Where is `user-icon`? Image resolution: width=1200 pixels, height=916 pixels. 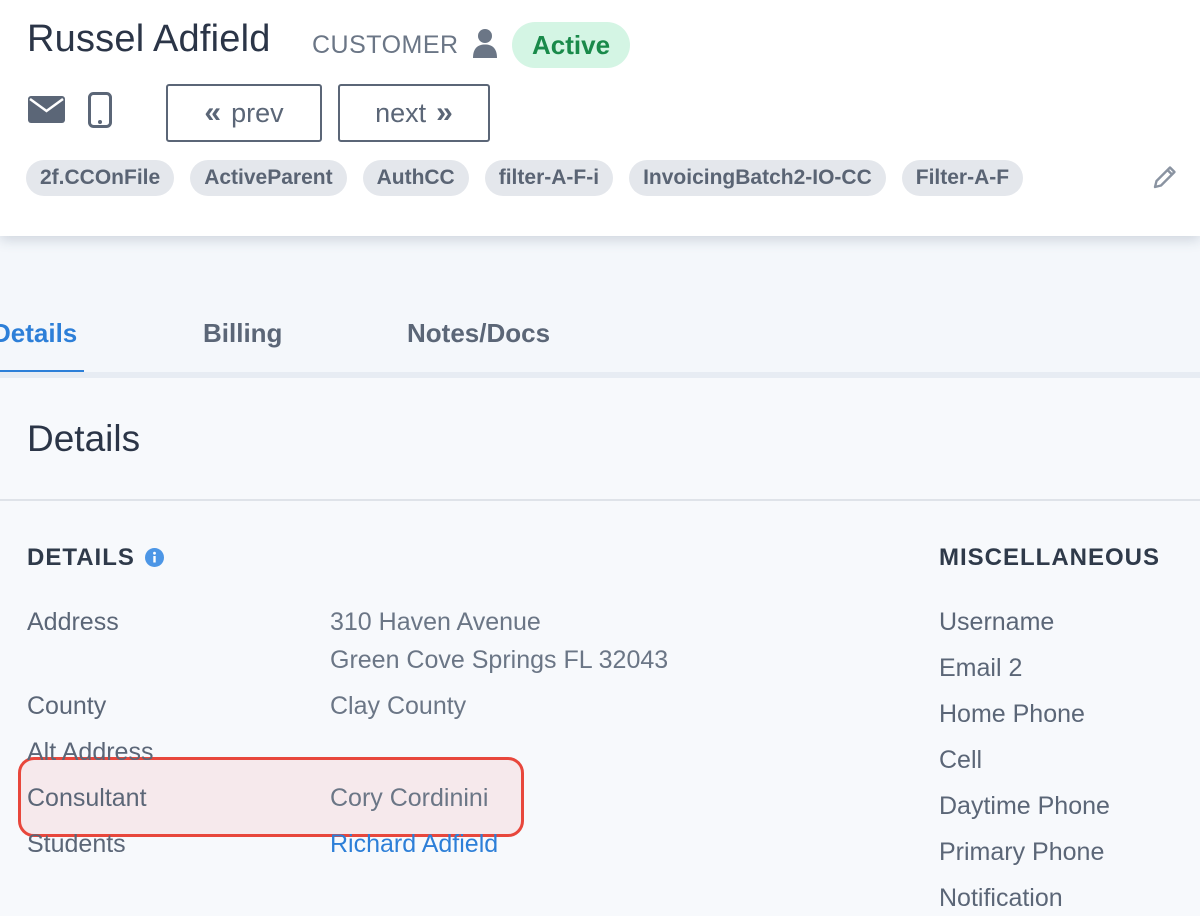
user-icon is located at coordinates (485, 43).